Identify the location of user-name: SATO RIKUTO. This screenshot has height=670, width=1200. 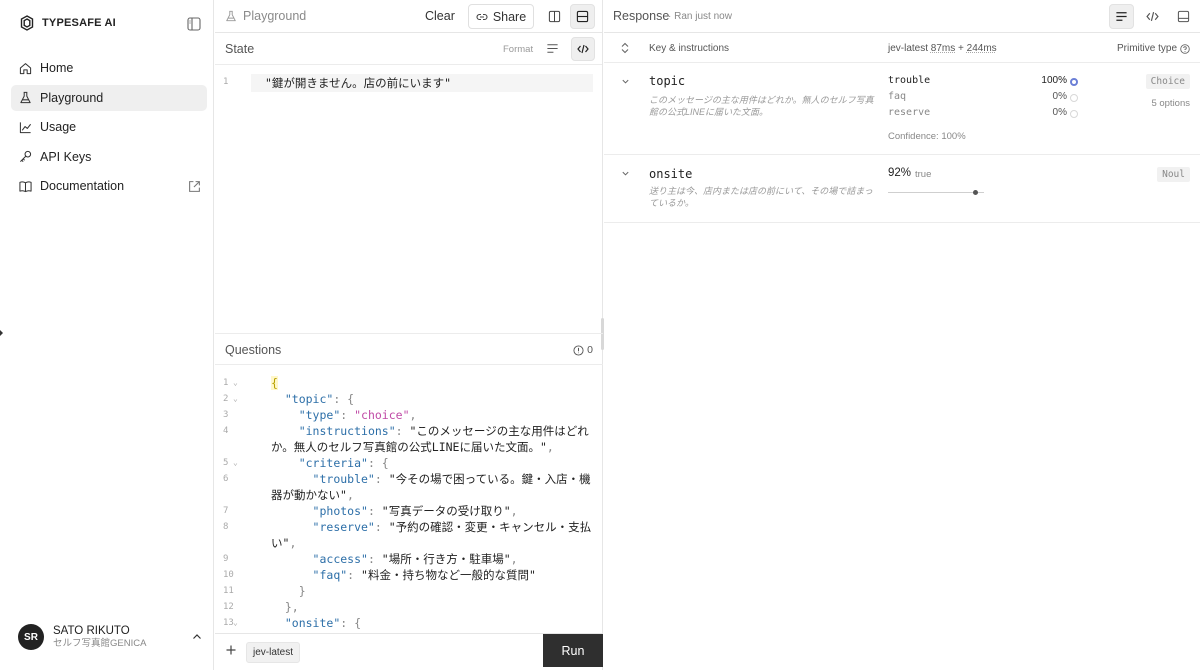
(91, 631).